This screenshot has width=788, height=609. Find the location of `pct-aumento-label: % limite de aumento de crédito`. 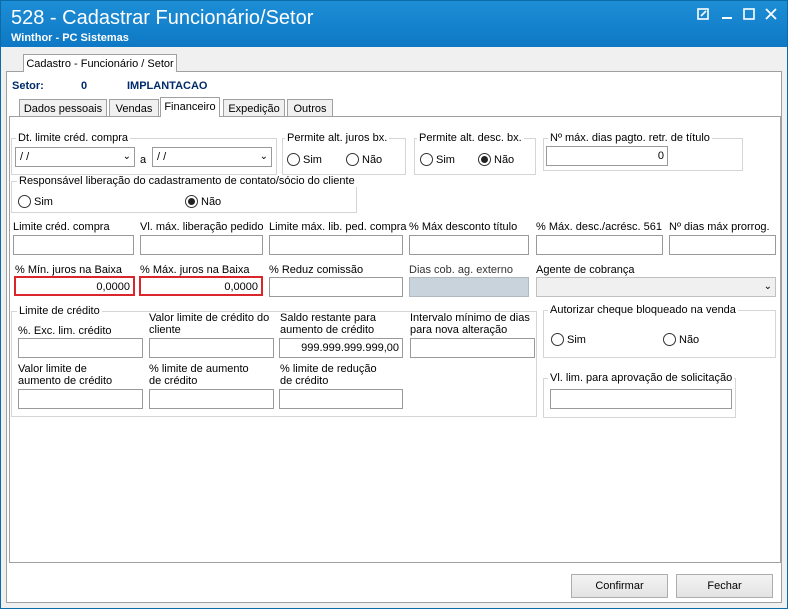

pct-aumento-label: % limite de aumento de crédito is located at coordinates (199, 375).